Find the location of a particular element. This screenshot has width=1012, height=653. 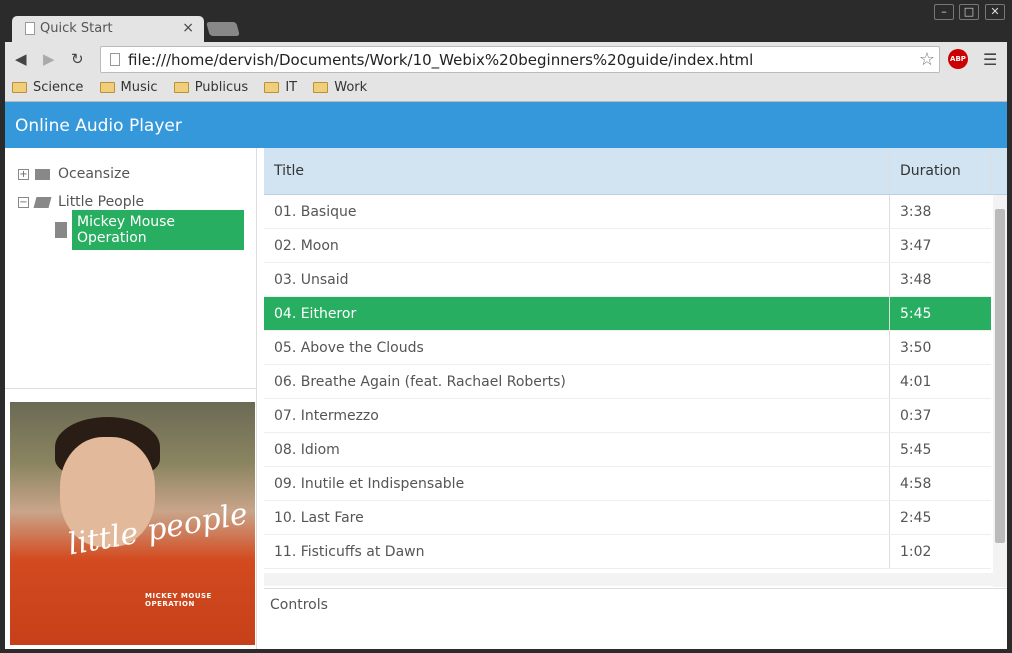

bookmark-label: Work is located at coordinates (351, 87).